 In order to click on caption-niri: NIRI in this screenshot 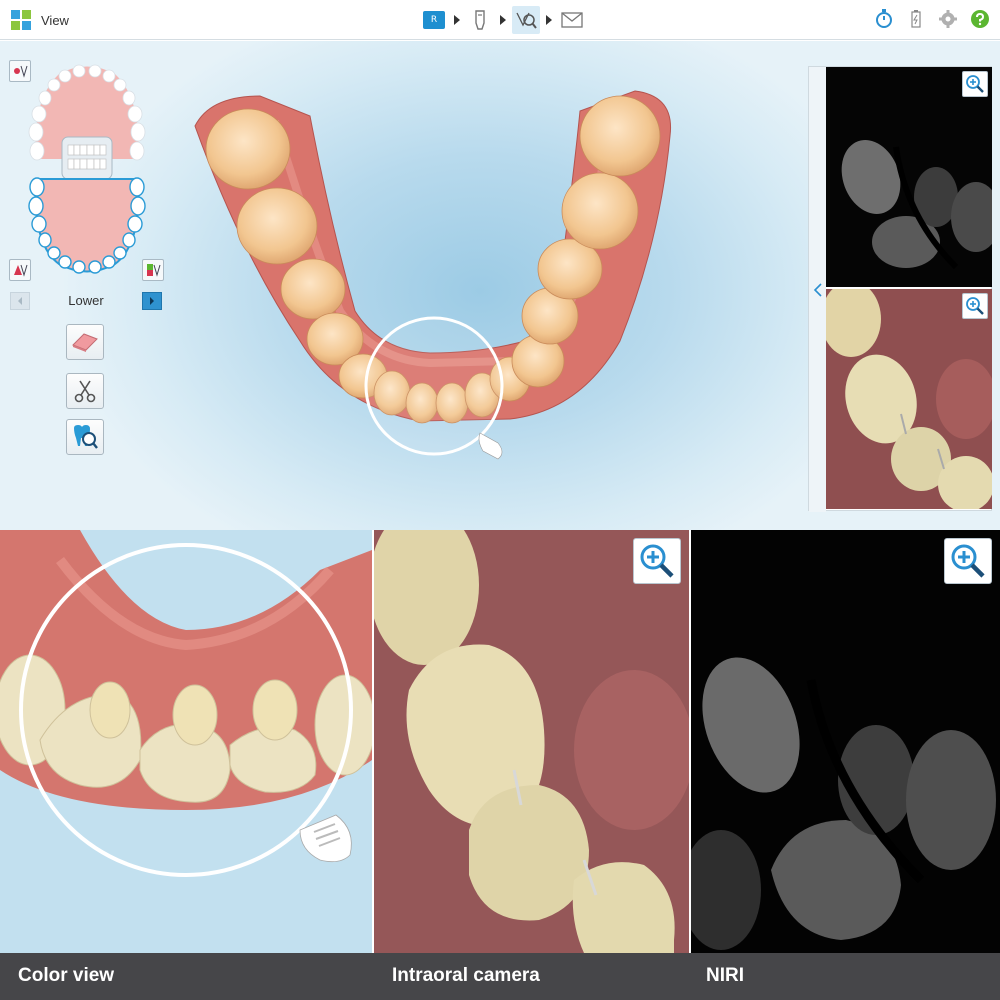, I will do `click(725, 975)`.